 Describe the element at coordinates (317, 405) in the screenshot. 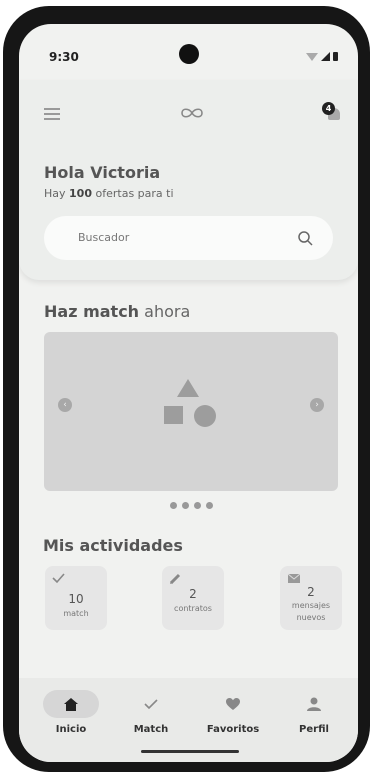

I see `carousel-next-arrow-icon: ›` at that location.